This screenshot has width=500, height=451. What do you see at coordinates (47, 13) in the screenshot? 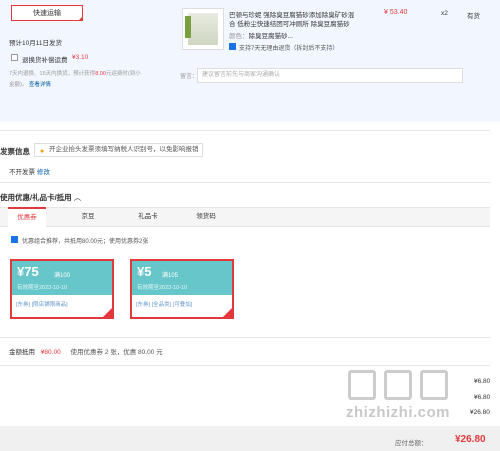
I see `shipping-method-button: 快速运输` at bounding box center [47, 13].